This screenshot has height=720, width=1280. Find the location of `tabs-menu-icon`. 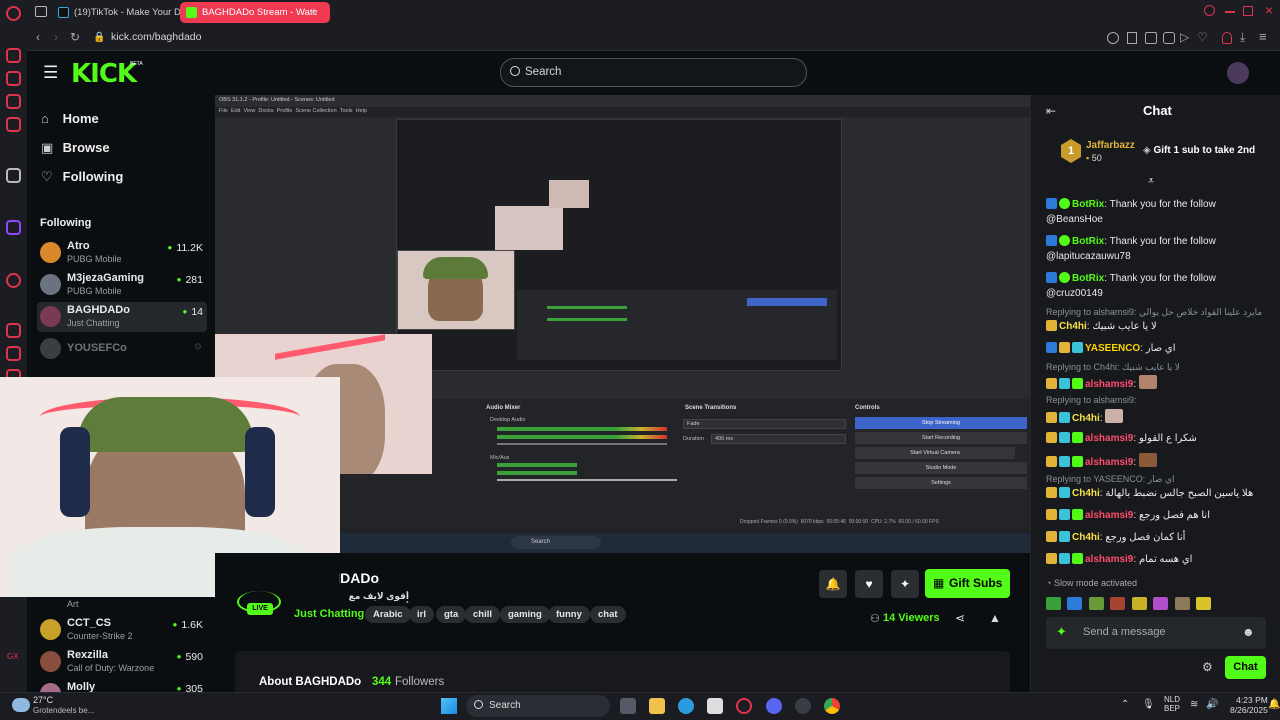

tabs-menu-icon is located at coordinates (41, 11).